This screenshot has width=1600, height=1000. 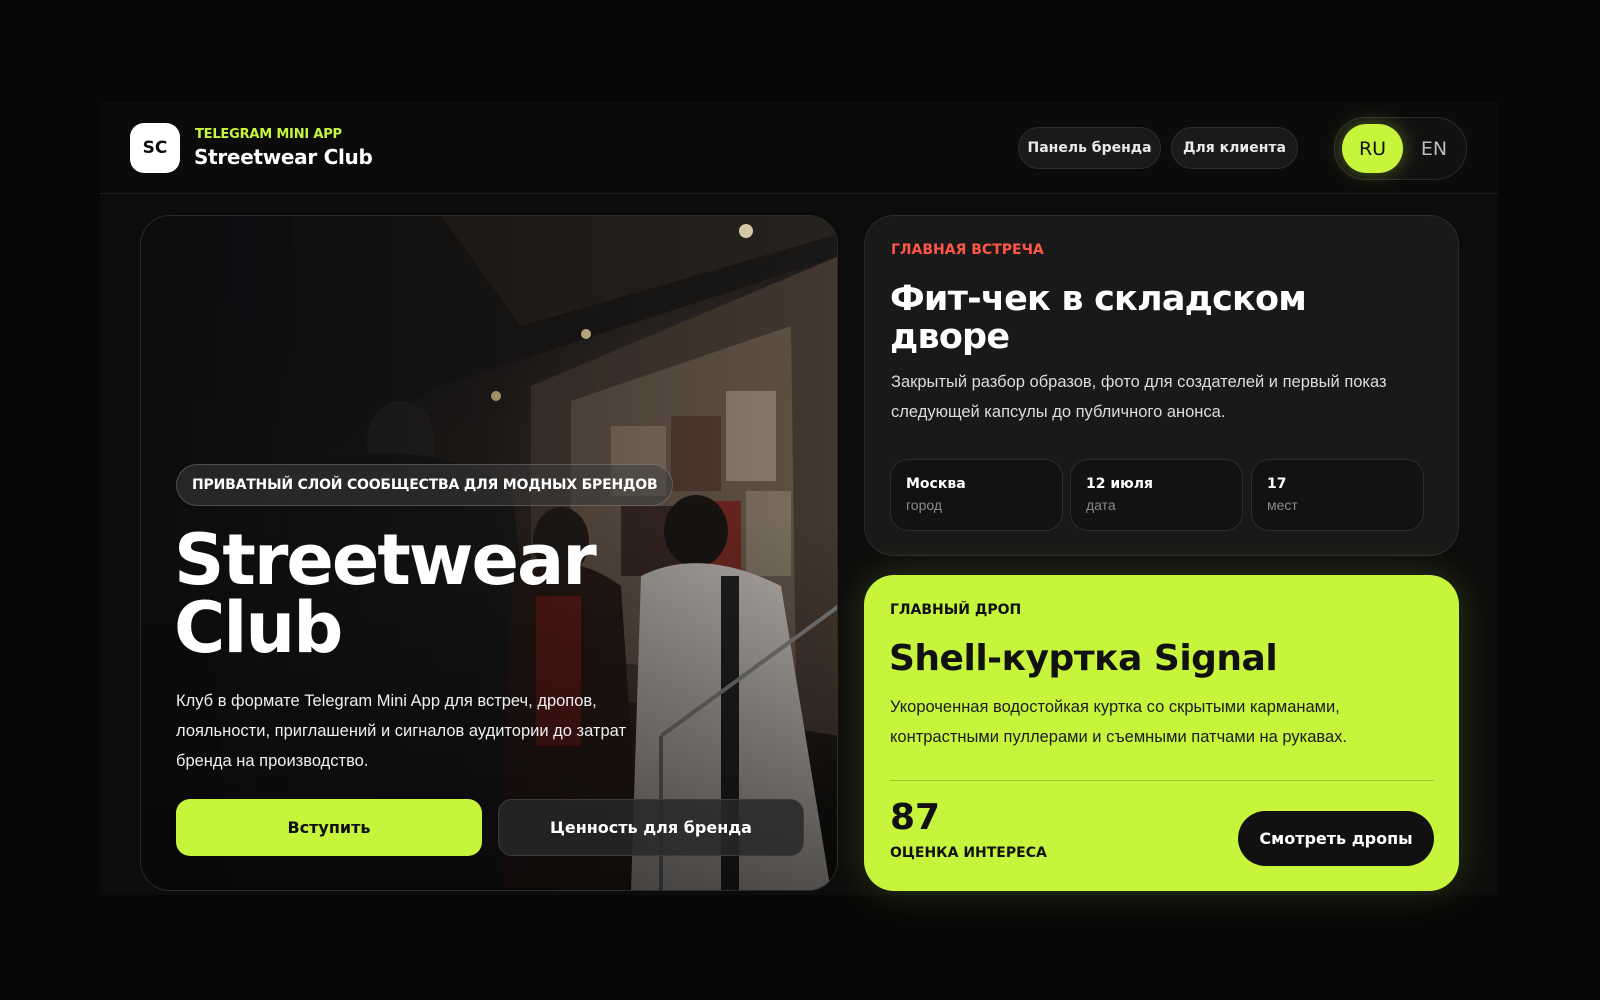 What do you see at coordinates (1156, 495) in the screenshot?
I see `event-fact-date: 12 июля дата` at bounding box center [1156, 495].